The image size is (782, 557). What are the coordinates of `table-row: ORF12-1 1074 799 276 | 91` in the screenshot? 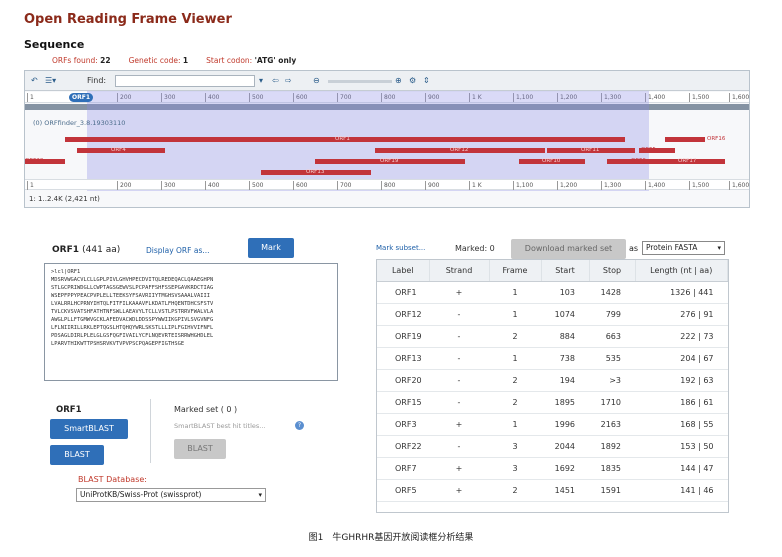 It's located at (552, 314).